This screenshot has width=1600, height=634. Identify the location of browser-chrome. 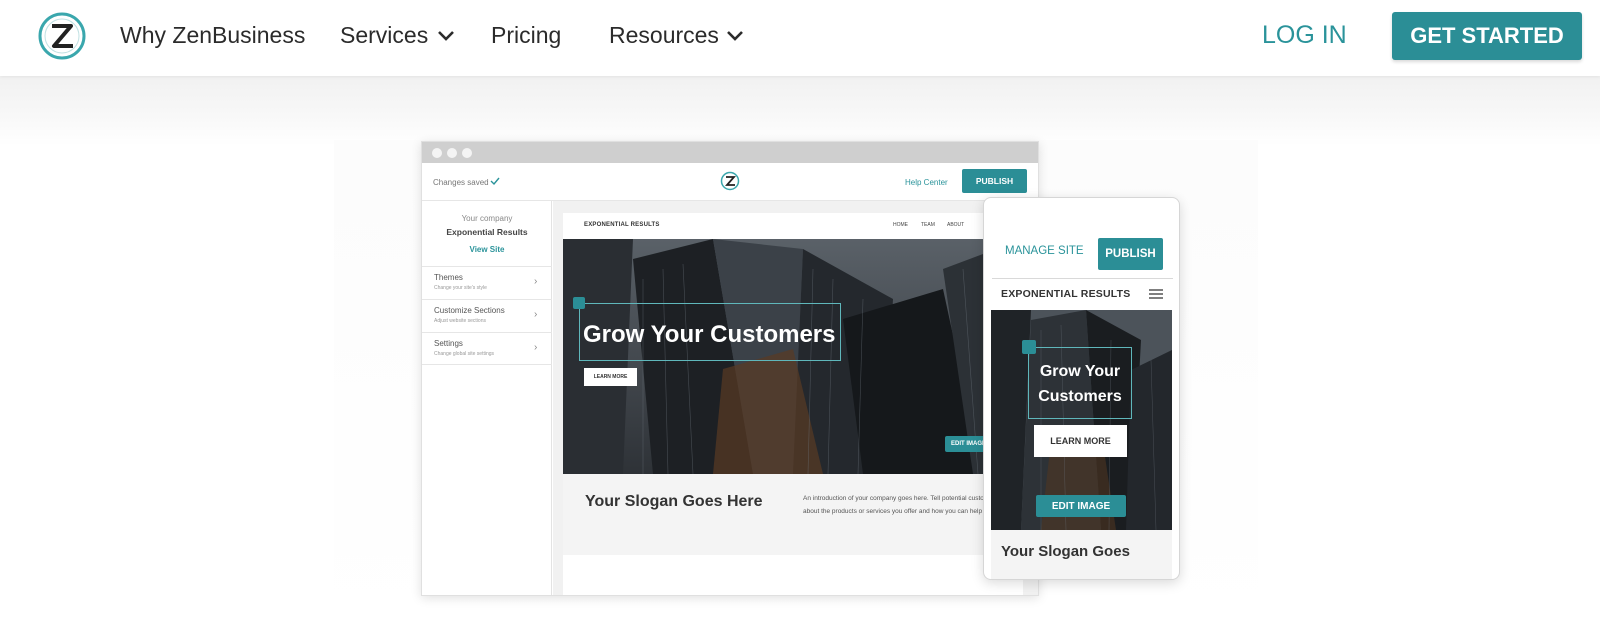
(730, 152).